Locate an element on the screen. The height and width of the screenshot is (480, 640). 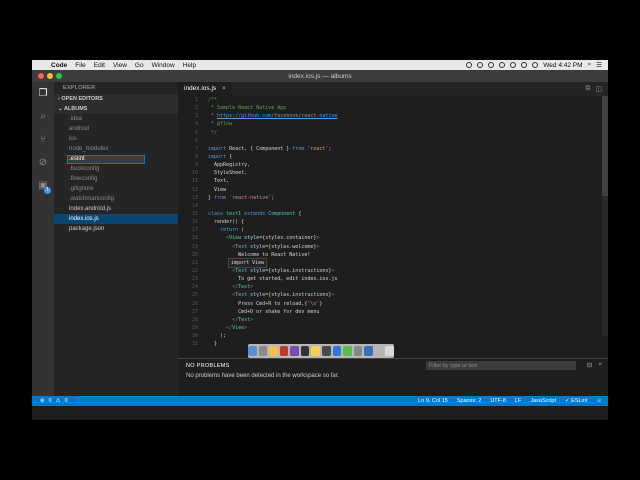
menu-window: Window is located at coordinates (163, 65).